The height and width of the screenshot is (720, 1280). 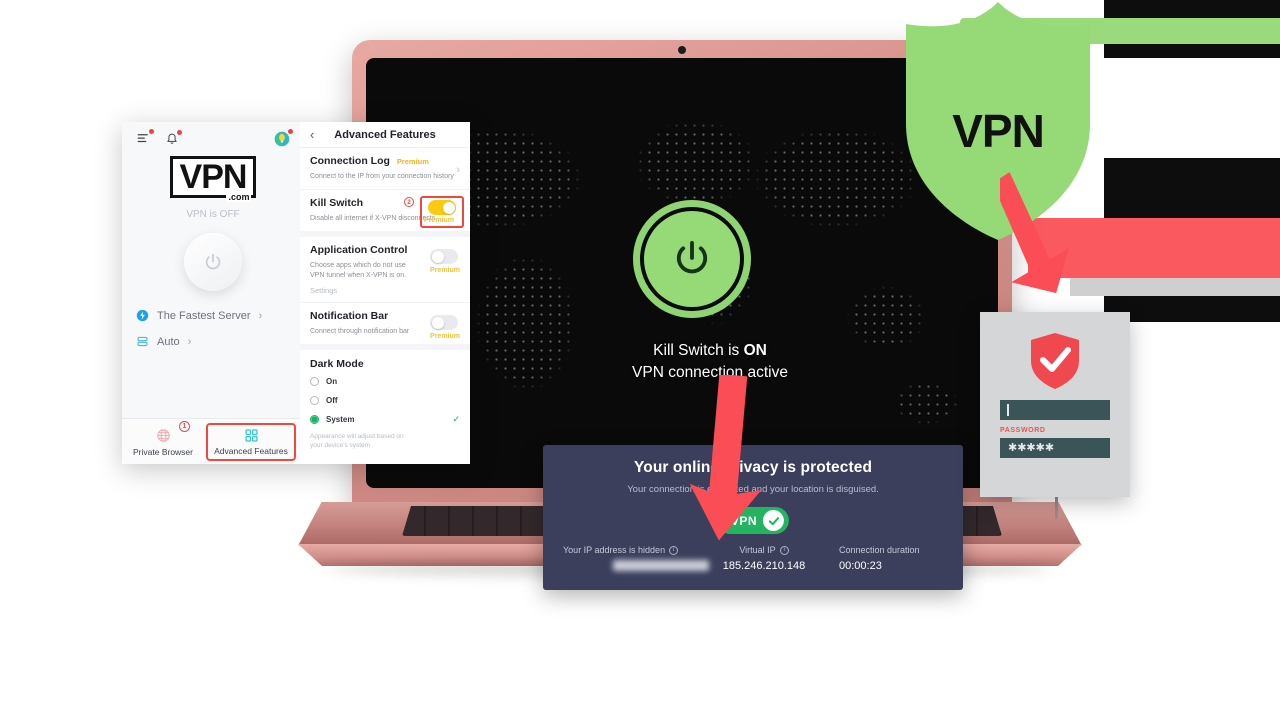 What do you see at coordinates (385, 419) in the screenshot?
I see `dark-mode-option-system: System ✓` at bounding box center [385, 419].